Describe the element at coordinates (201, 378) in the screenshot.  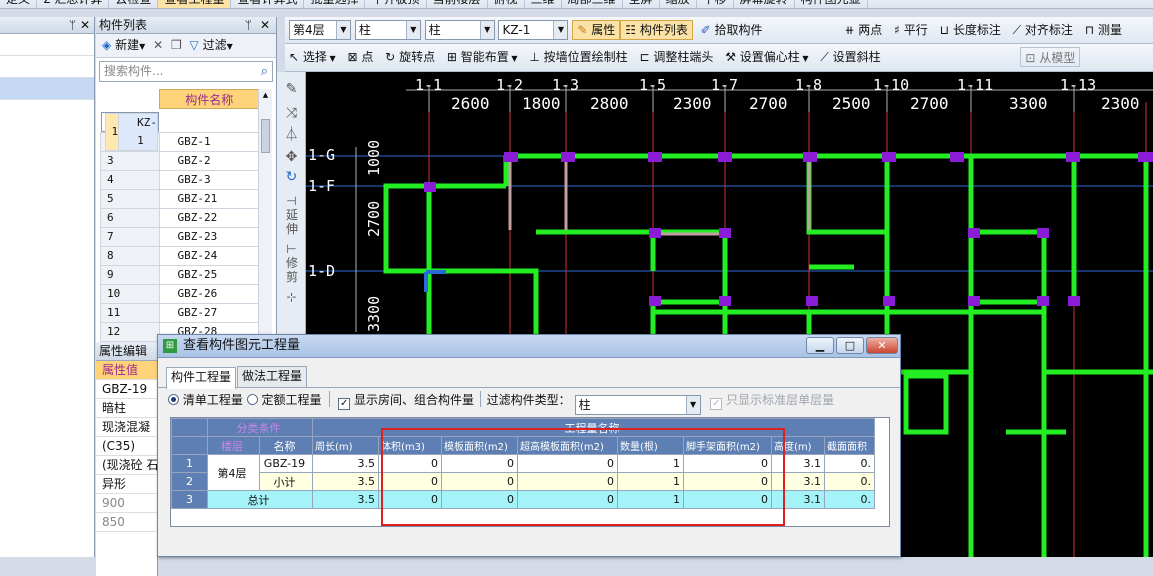
I see `tab-component-quantity: 构件工程量` at that location.